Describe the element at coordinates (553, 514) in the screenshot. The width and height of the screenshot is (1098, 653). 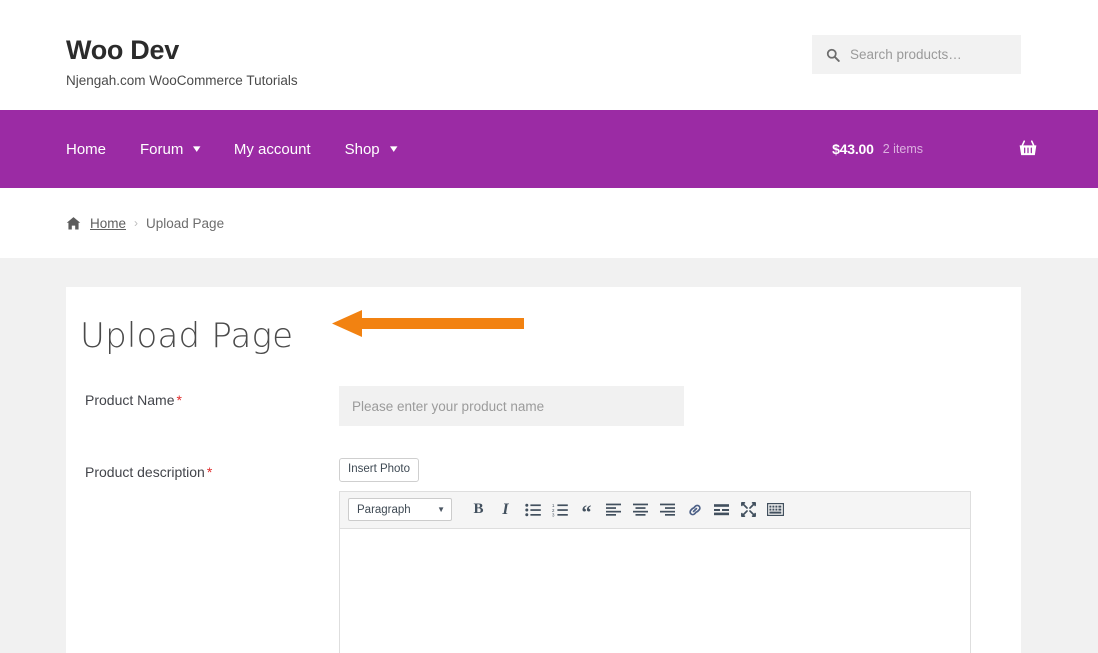
I see `svg-text: 3` at that location.